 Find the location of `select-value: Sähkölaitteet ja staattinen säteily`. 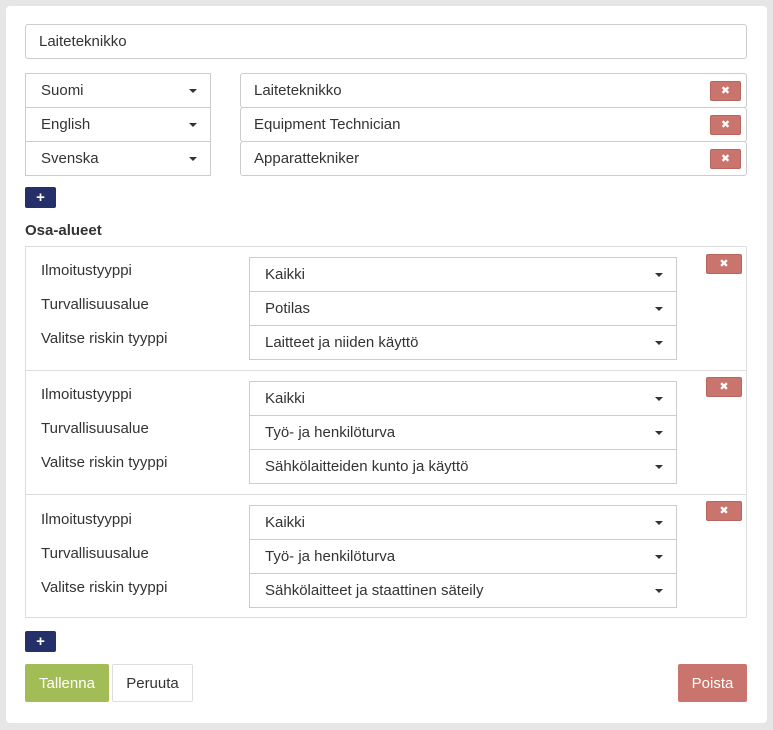

select-value: Sähkölaitteet ja staattinen säteily is located at coordinates (374, 590).